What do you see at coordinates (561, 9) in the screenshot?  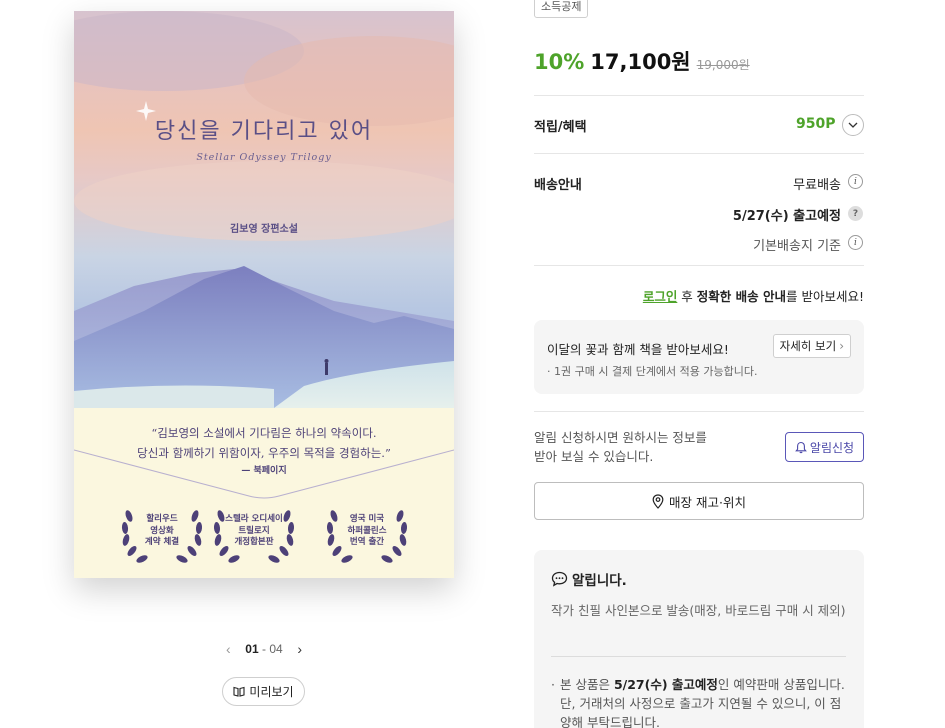 I see `tax-deduction-tag: 소득공제` at bounding box center [561, 9].